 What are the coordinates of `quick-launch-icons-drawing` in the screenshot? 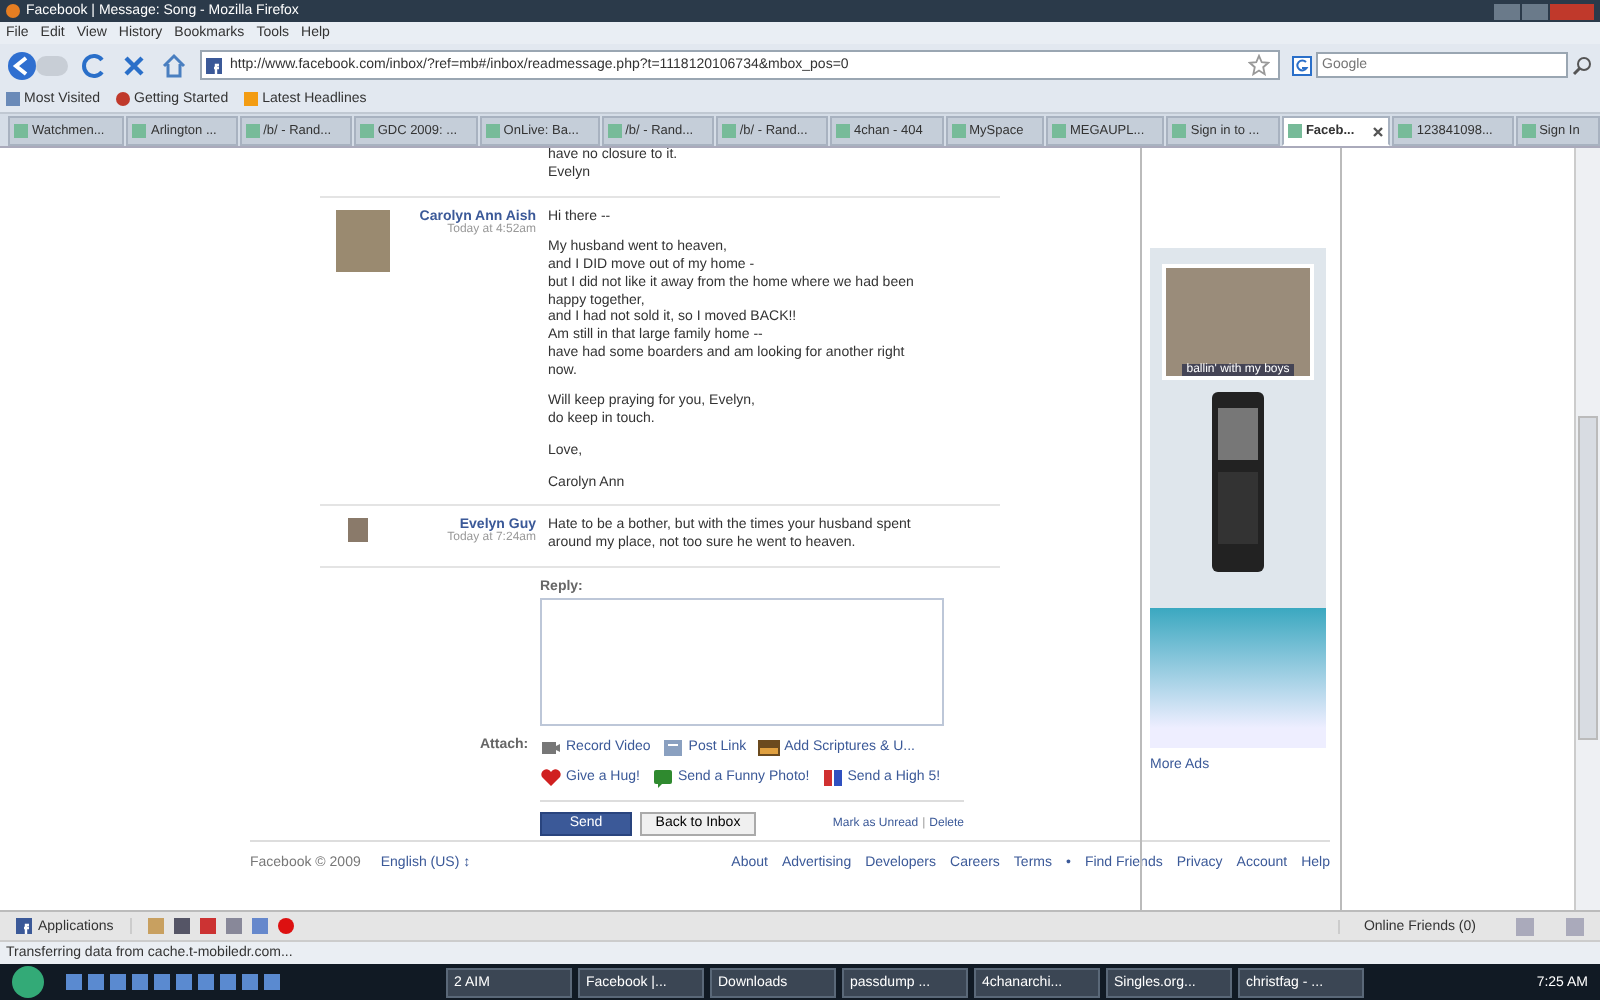 It's located at (173, 982).